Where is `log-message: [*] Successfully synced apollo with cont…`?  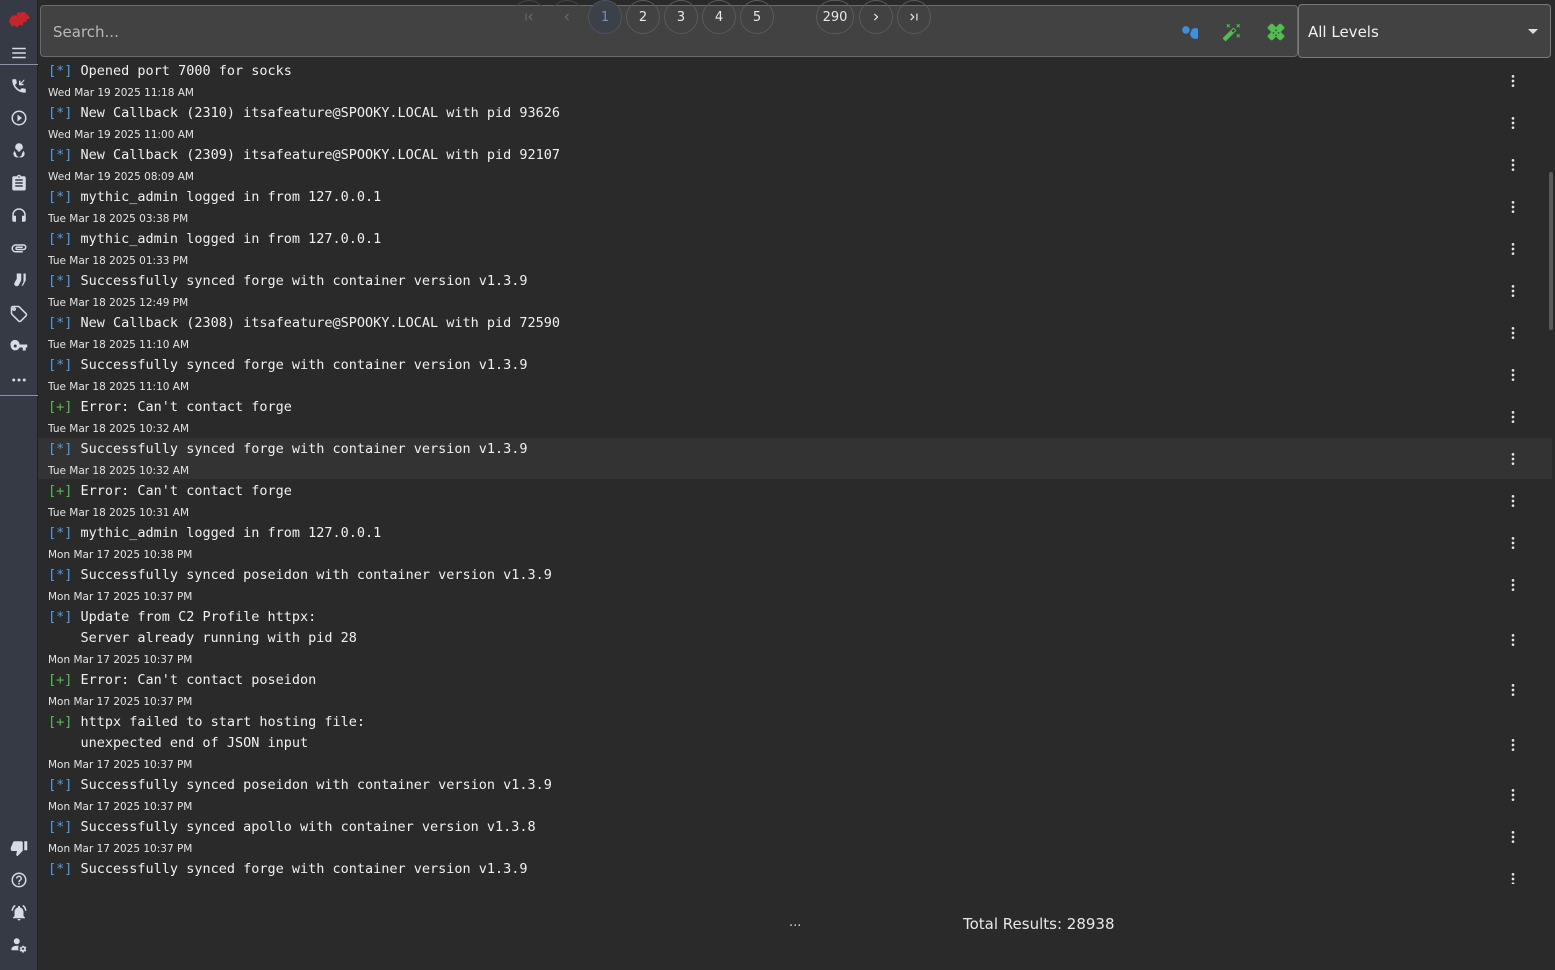 log-message: [*] Successfully synced apollo with cont… is located at coordinates (292, 827).